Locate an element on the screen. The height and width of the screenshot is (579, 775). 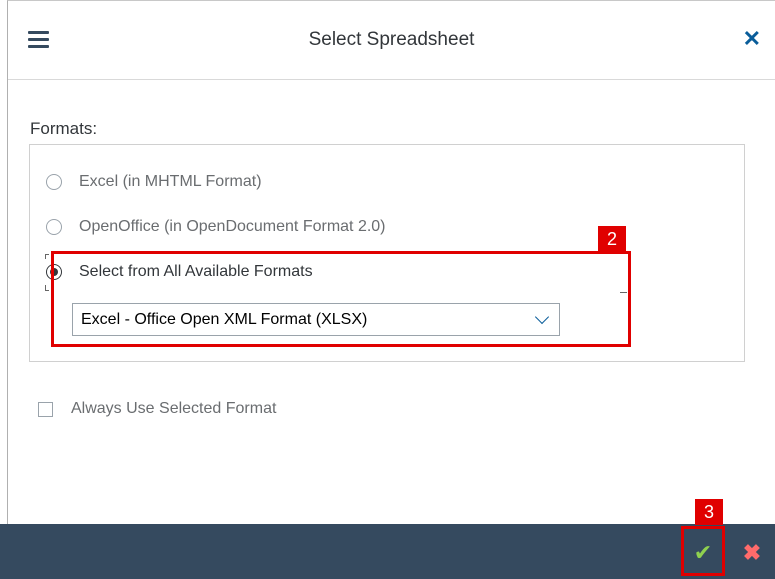
dialog-title: Select Spreadsheet is located at coordinates (391, 39).